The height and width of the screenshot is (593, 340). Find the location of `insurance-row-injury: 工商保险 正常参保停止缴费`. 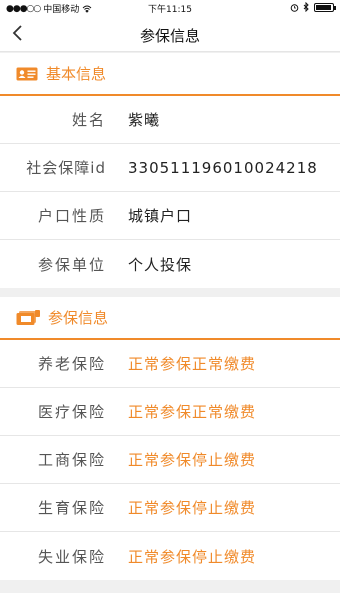

insurance-row-injury: 工商保险 正常参保停止缴费 is located at coordinates (170, 460).